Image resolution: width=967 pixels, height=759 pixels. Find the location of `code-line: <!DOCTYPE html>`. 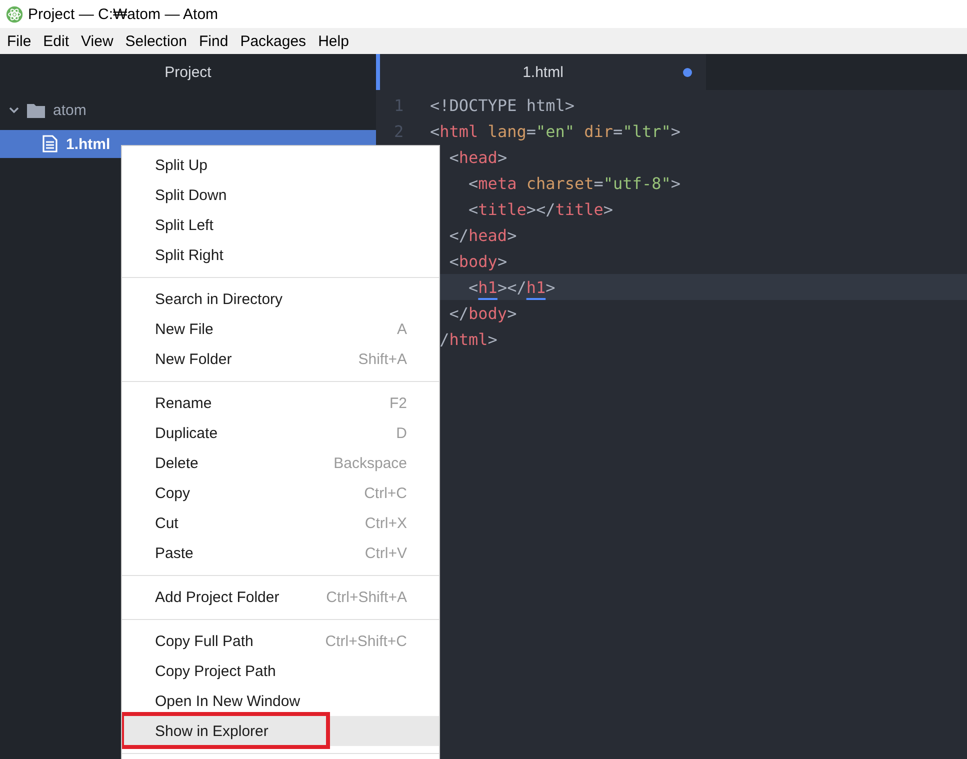

code-line: <!DOCTYPE html> is located at coordinates (502, 105).